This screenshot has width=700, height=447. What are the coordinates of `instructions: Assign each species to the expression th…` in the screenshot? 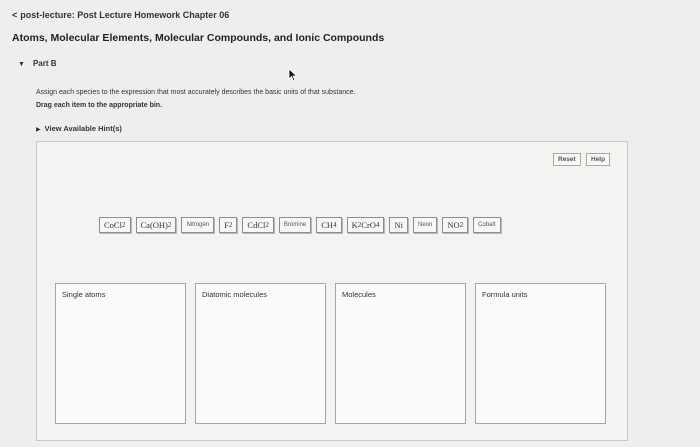 It's located at (195, 99).